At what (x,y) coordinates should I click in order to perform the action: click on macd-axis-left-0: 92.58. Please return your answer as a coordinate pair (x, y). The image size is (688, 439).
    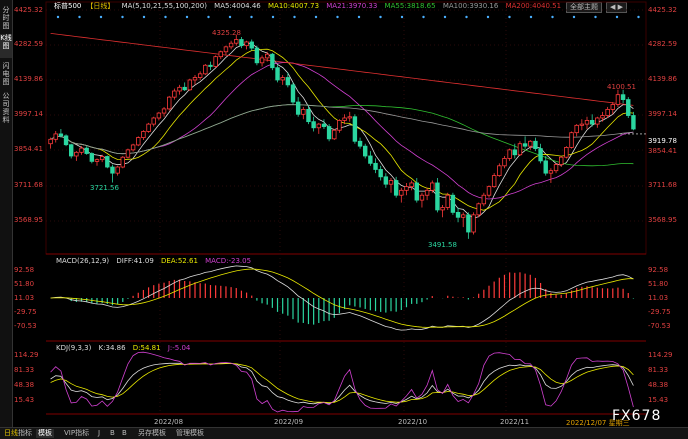
    Looking at the image, I should click on (24, 270).